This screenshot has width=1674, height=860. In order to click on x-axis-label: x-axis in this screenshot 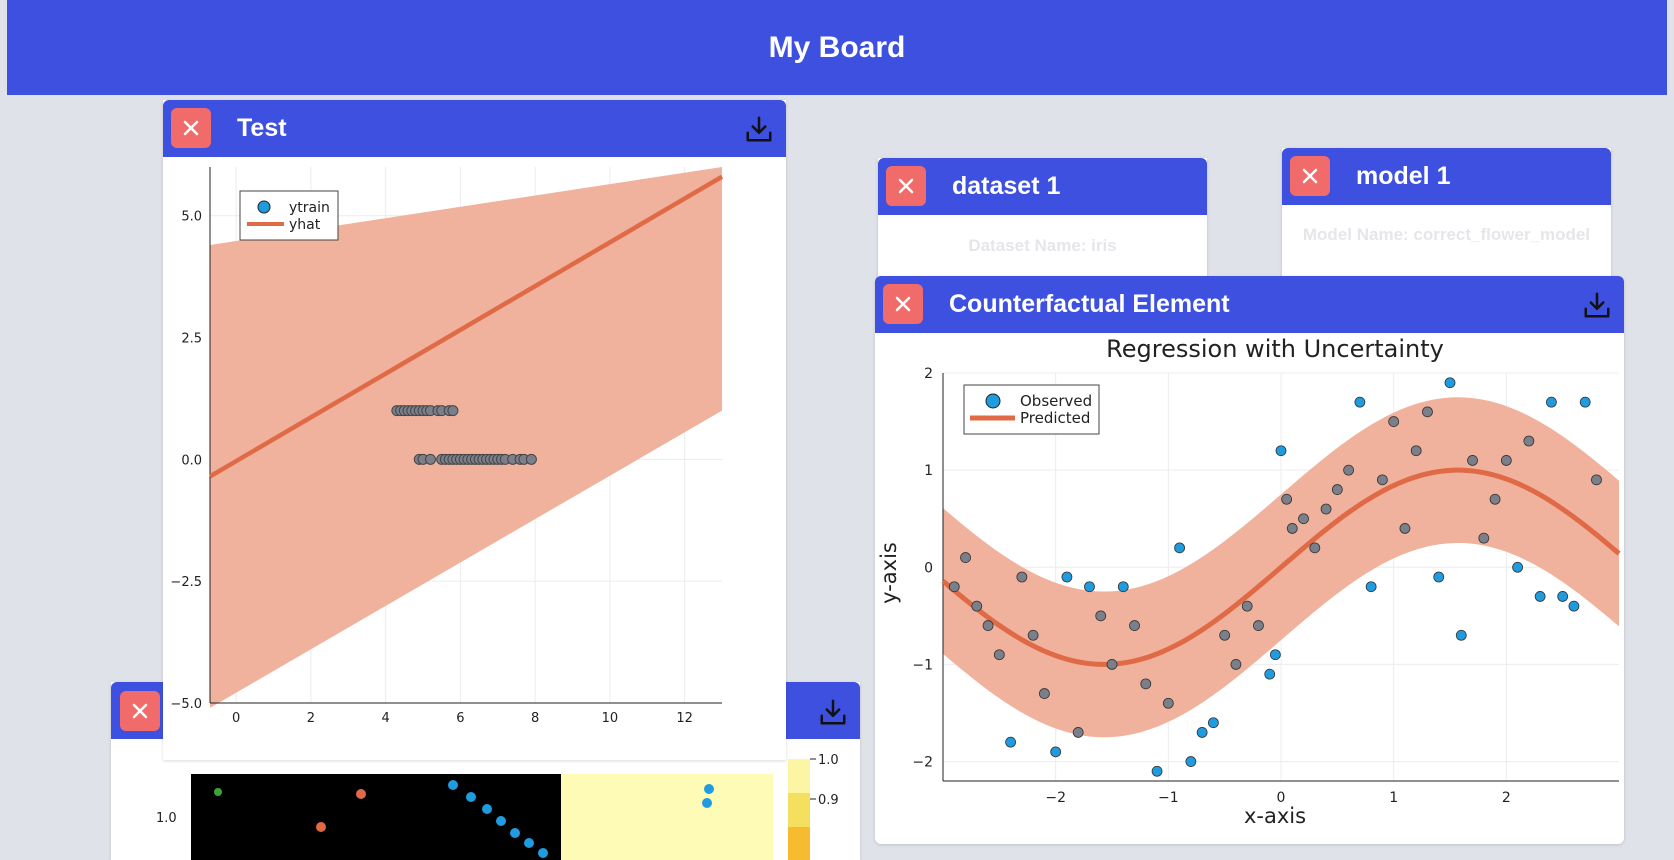, I will do `click(1275, 816)`.